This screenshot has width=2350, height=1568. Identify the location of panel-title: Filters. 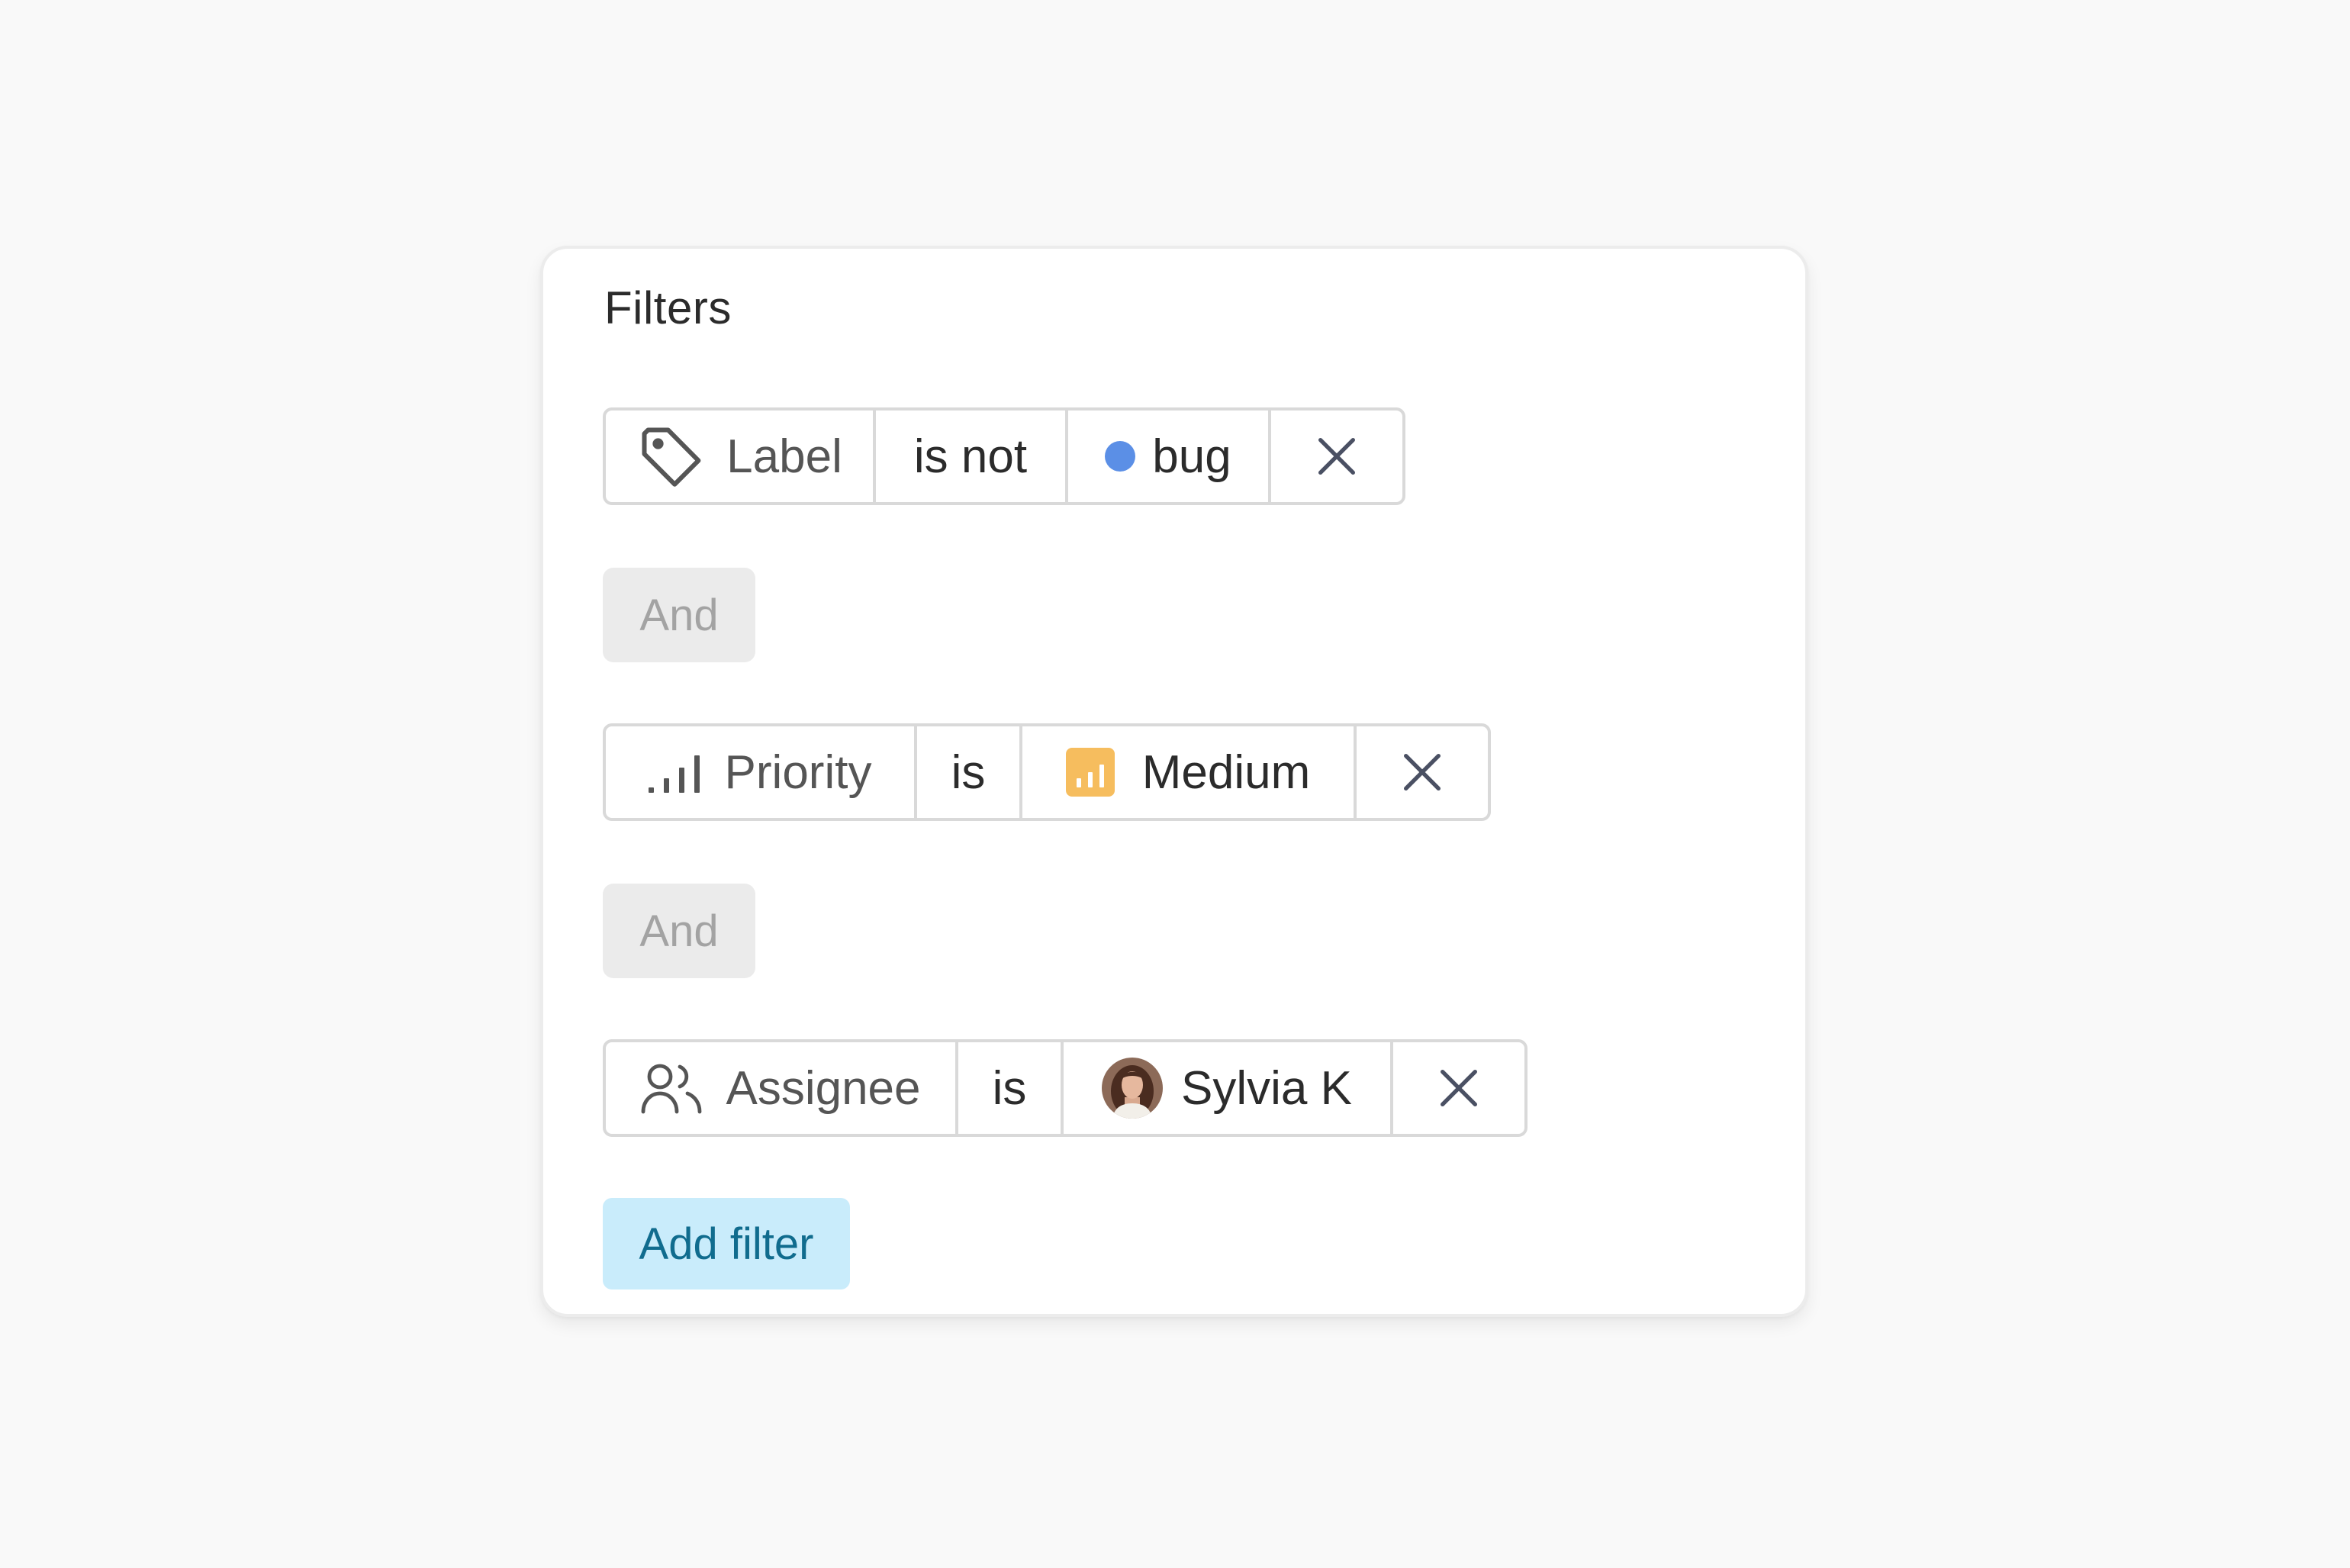
(668, 307).